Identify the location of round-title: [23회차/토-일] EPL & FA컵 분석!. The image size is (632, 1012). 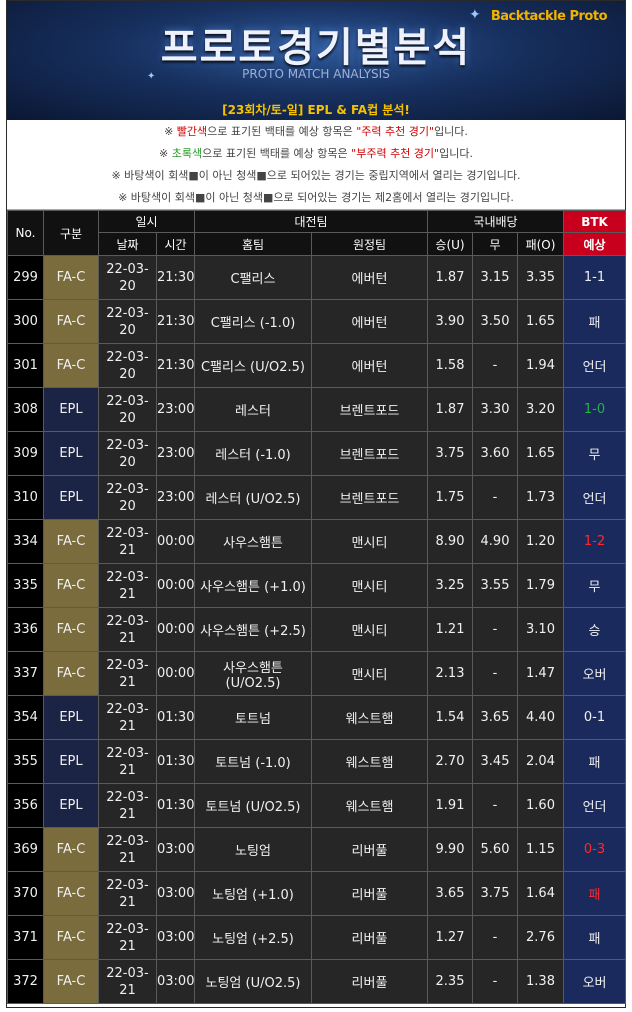
(316, 110).